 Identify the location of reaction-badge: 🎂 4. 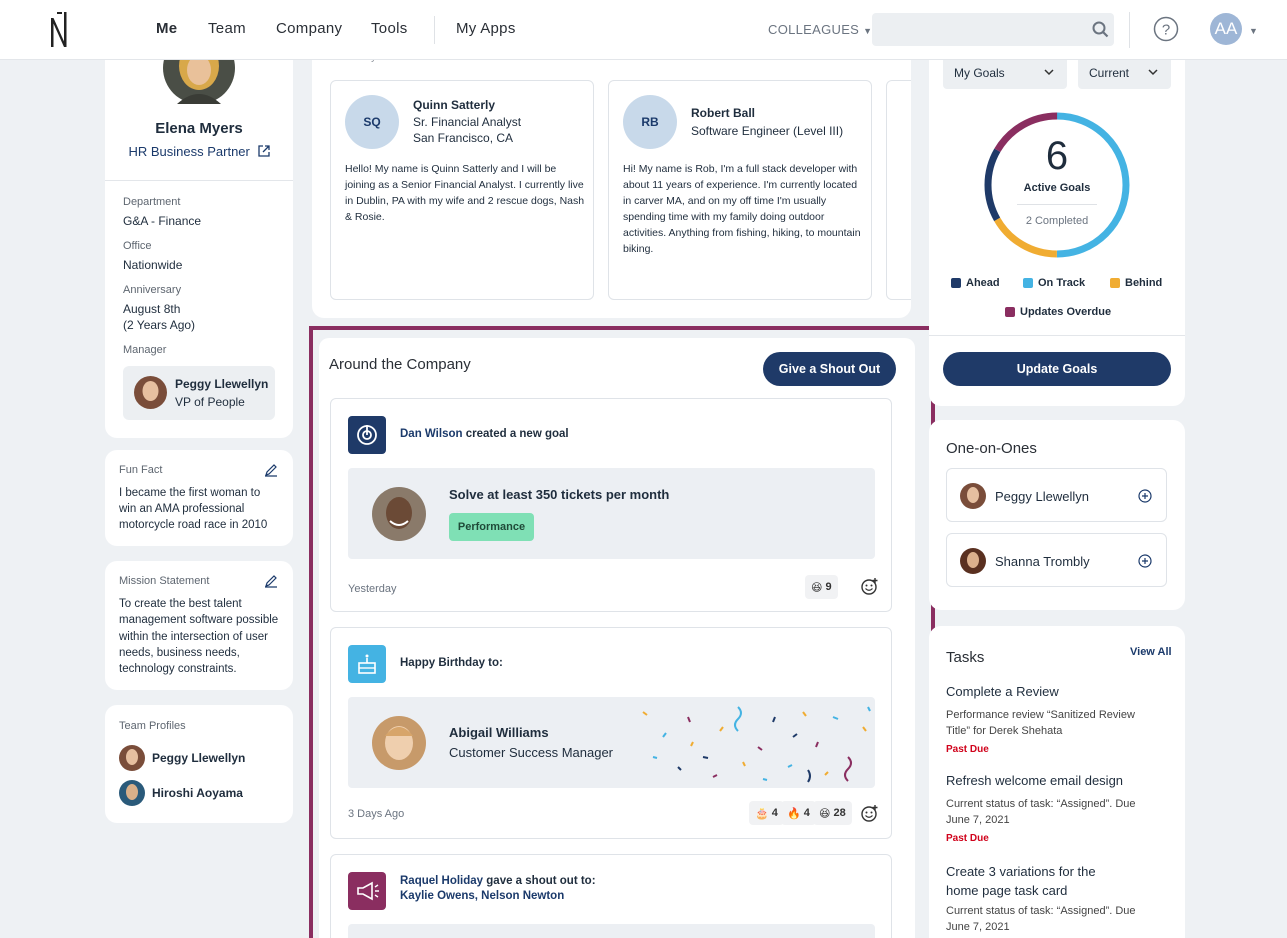
(766, 813).